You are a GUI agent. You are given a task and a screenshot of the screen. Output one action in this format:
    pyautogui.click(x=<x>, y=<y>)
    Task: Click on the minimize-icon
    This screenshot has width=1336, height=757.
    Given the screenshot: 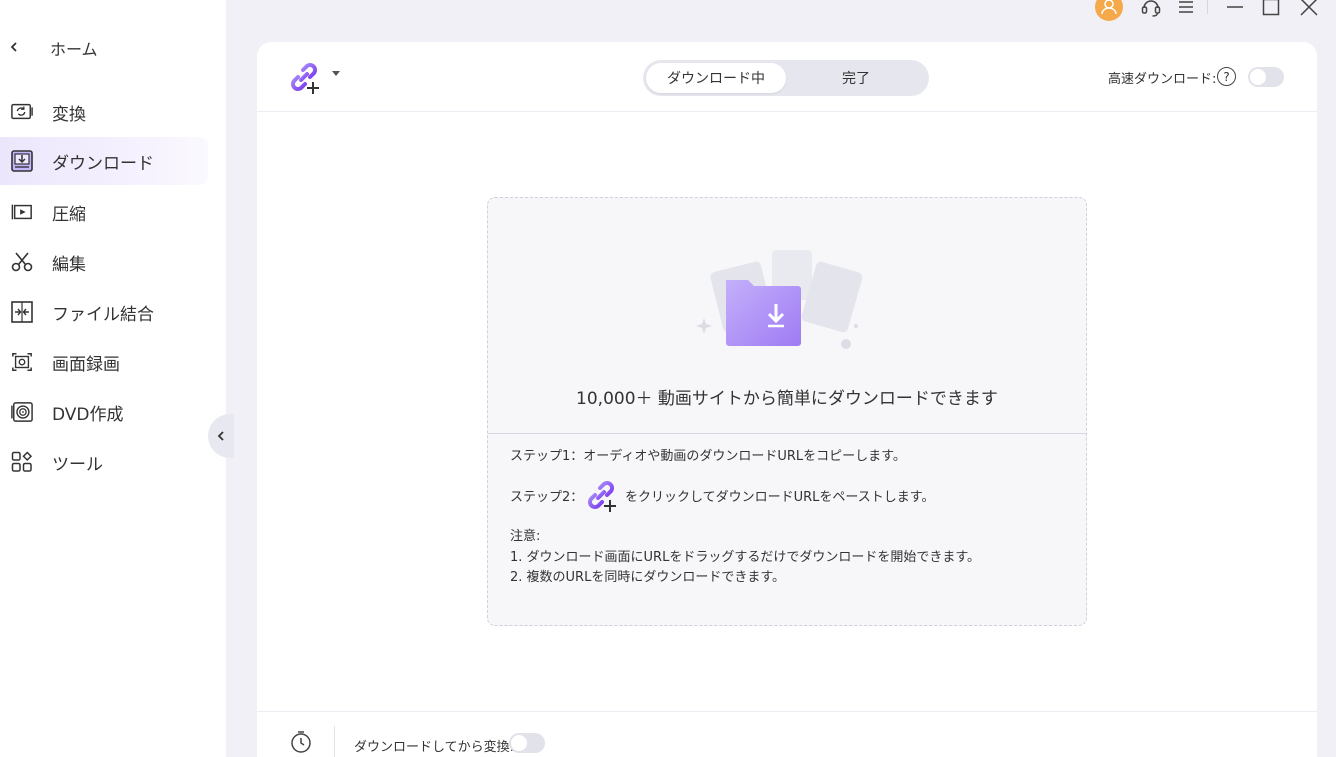 What is the action you would take?
    pyautogui.click(x=1235, y=10)
    